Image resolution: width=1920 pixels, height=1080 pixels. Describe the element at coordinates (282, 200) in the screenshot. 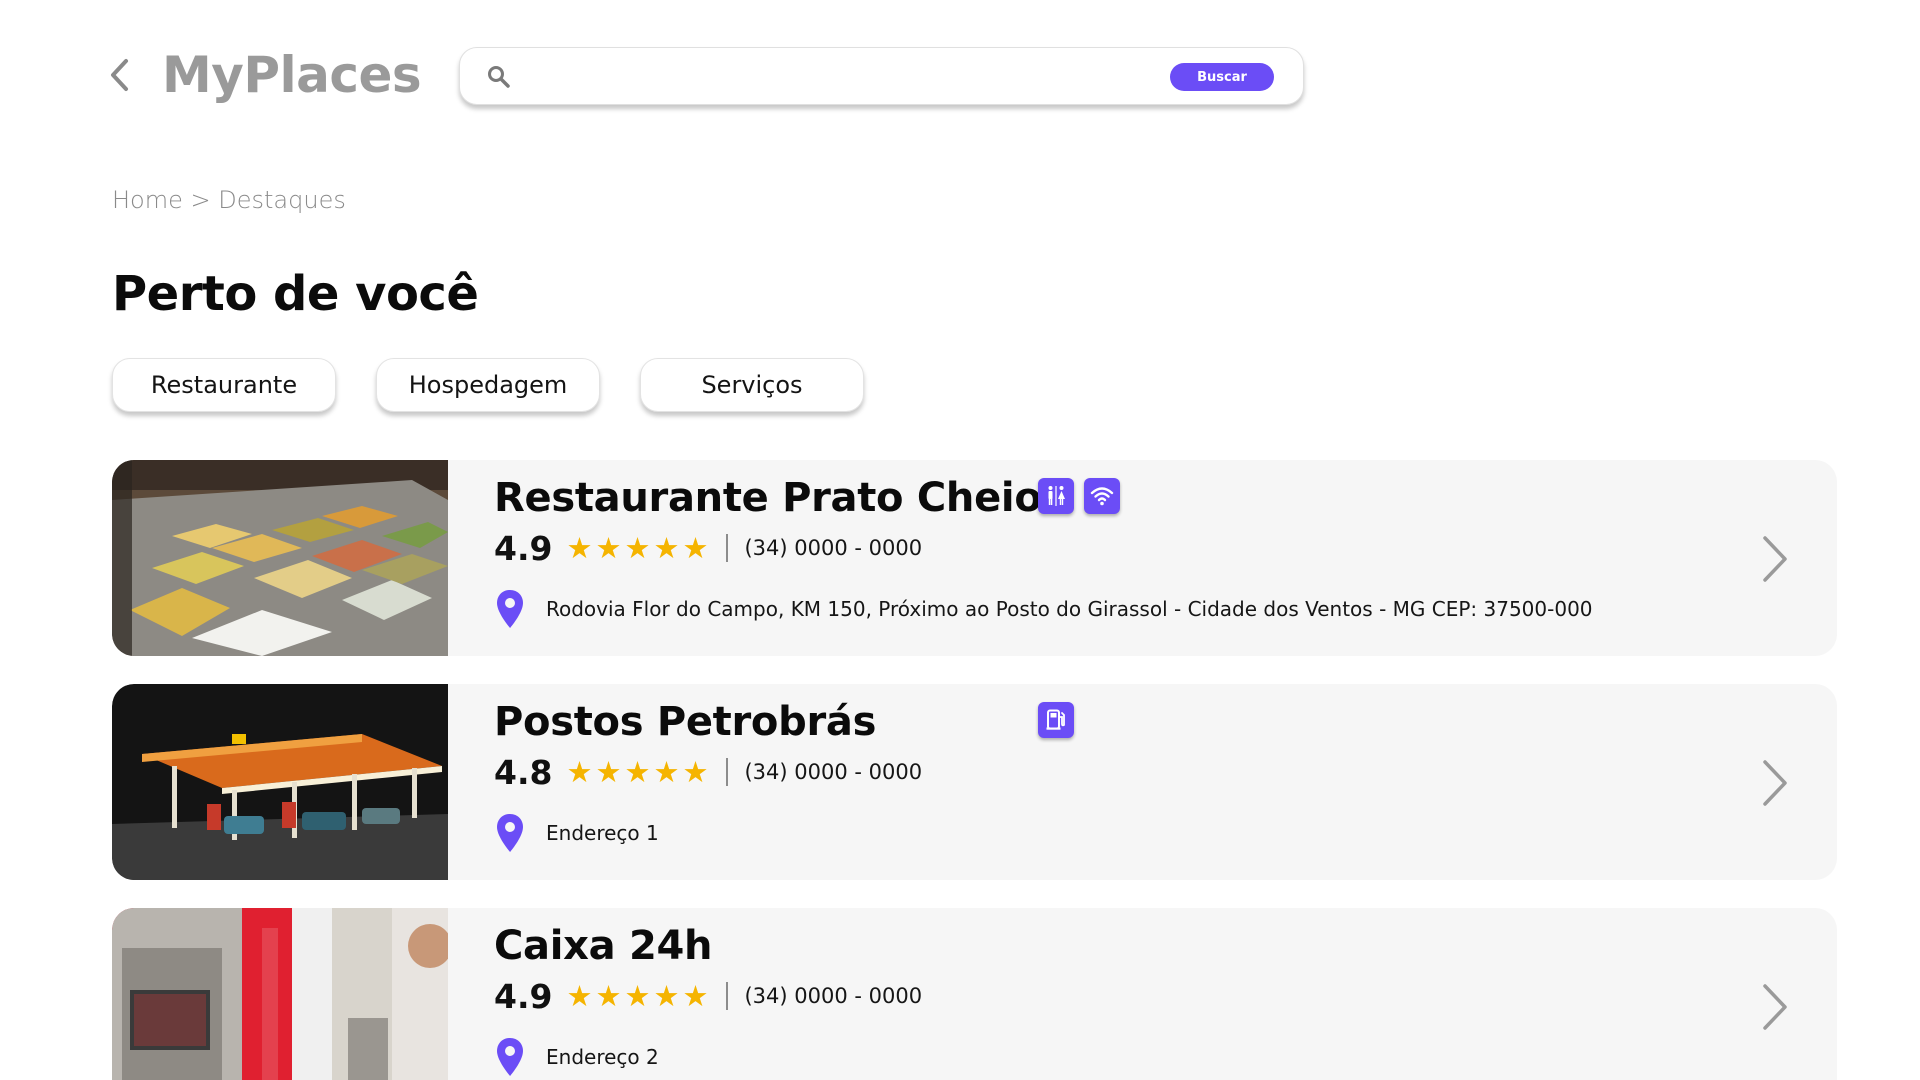

I see `breadcrumb-destaques: Destaques` at that location.